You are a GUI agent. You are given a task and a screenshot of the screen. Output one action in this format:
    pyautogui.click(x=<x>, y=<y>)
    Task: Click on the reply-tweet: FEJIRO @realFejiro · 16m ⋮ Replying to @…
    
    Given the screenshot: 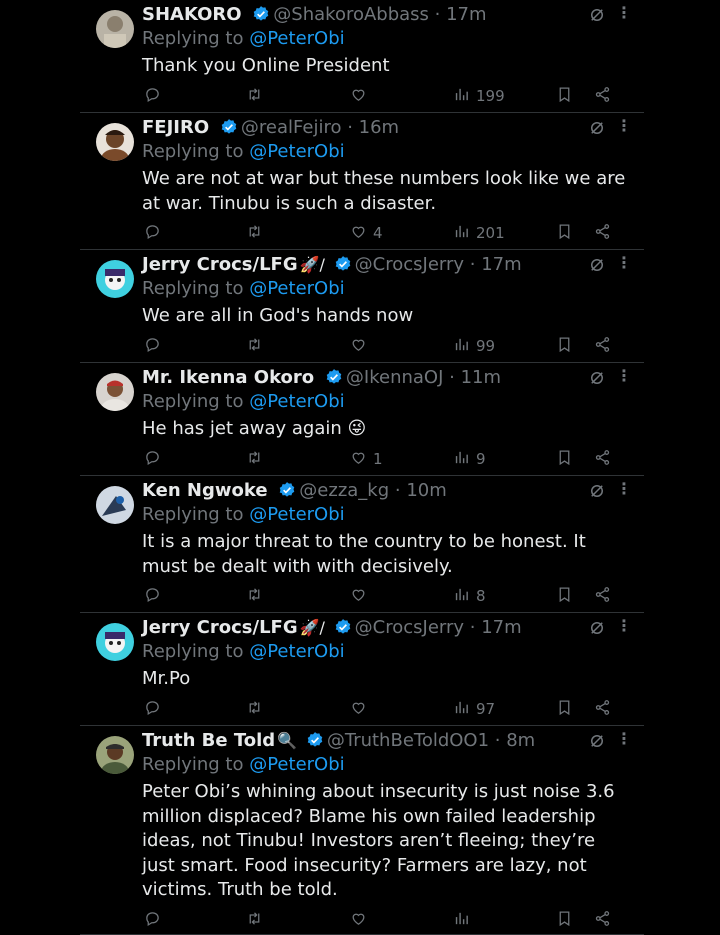 What is the action you would take?
    pyautogui.click(x=362, y=181)
    